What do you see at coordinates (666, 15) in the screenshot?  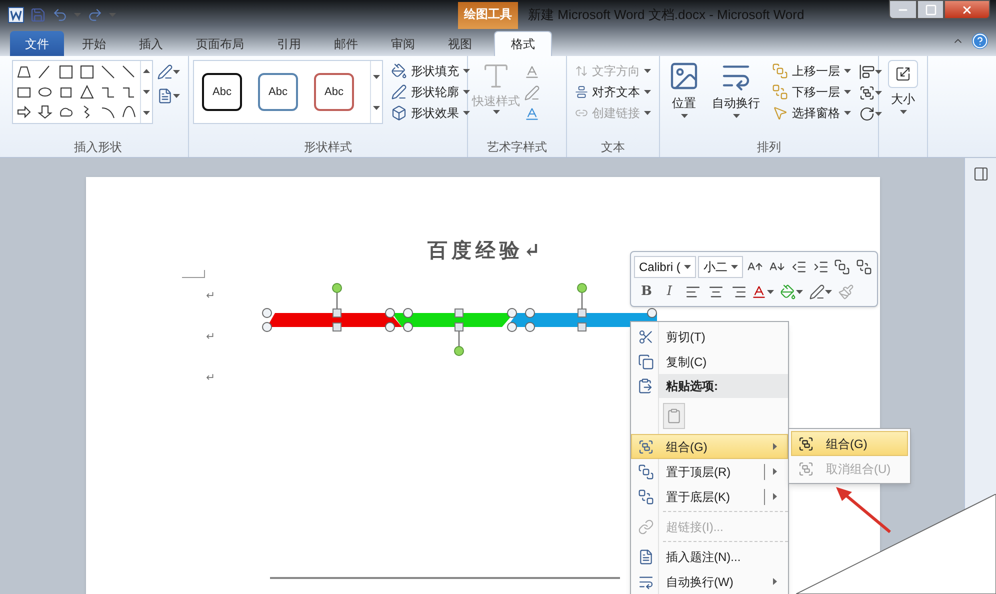 I see `window-title: 新建 Microsoft Word 文档.docx - Microsoft Word` at bounding box center [666, 15].